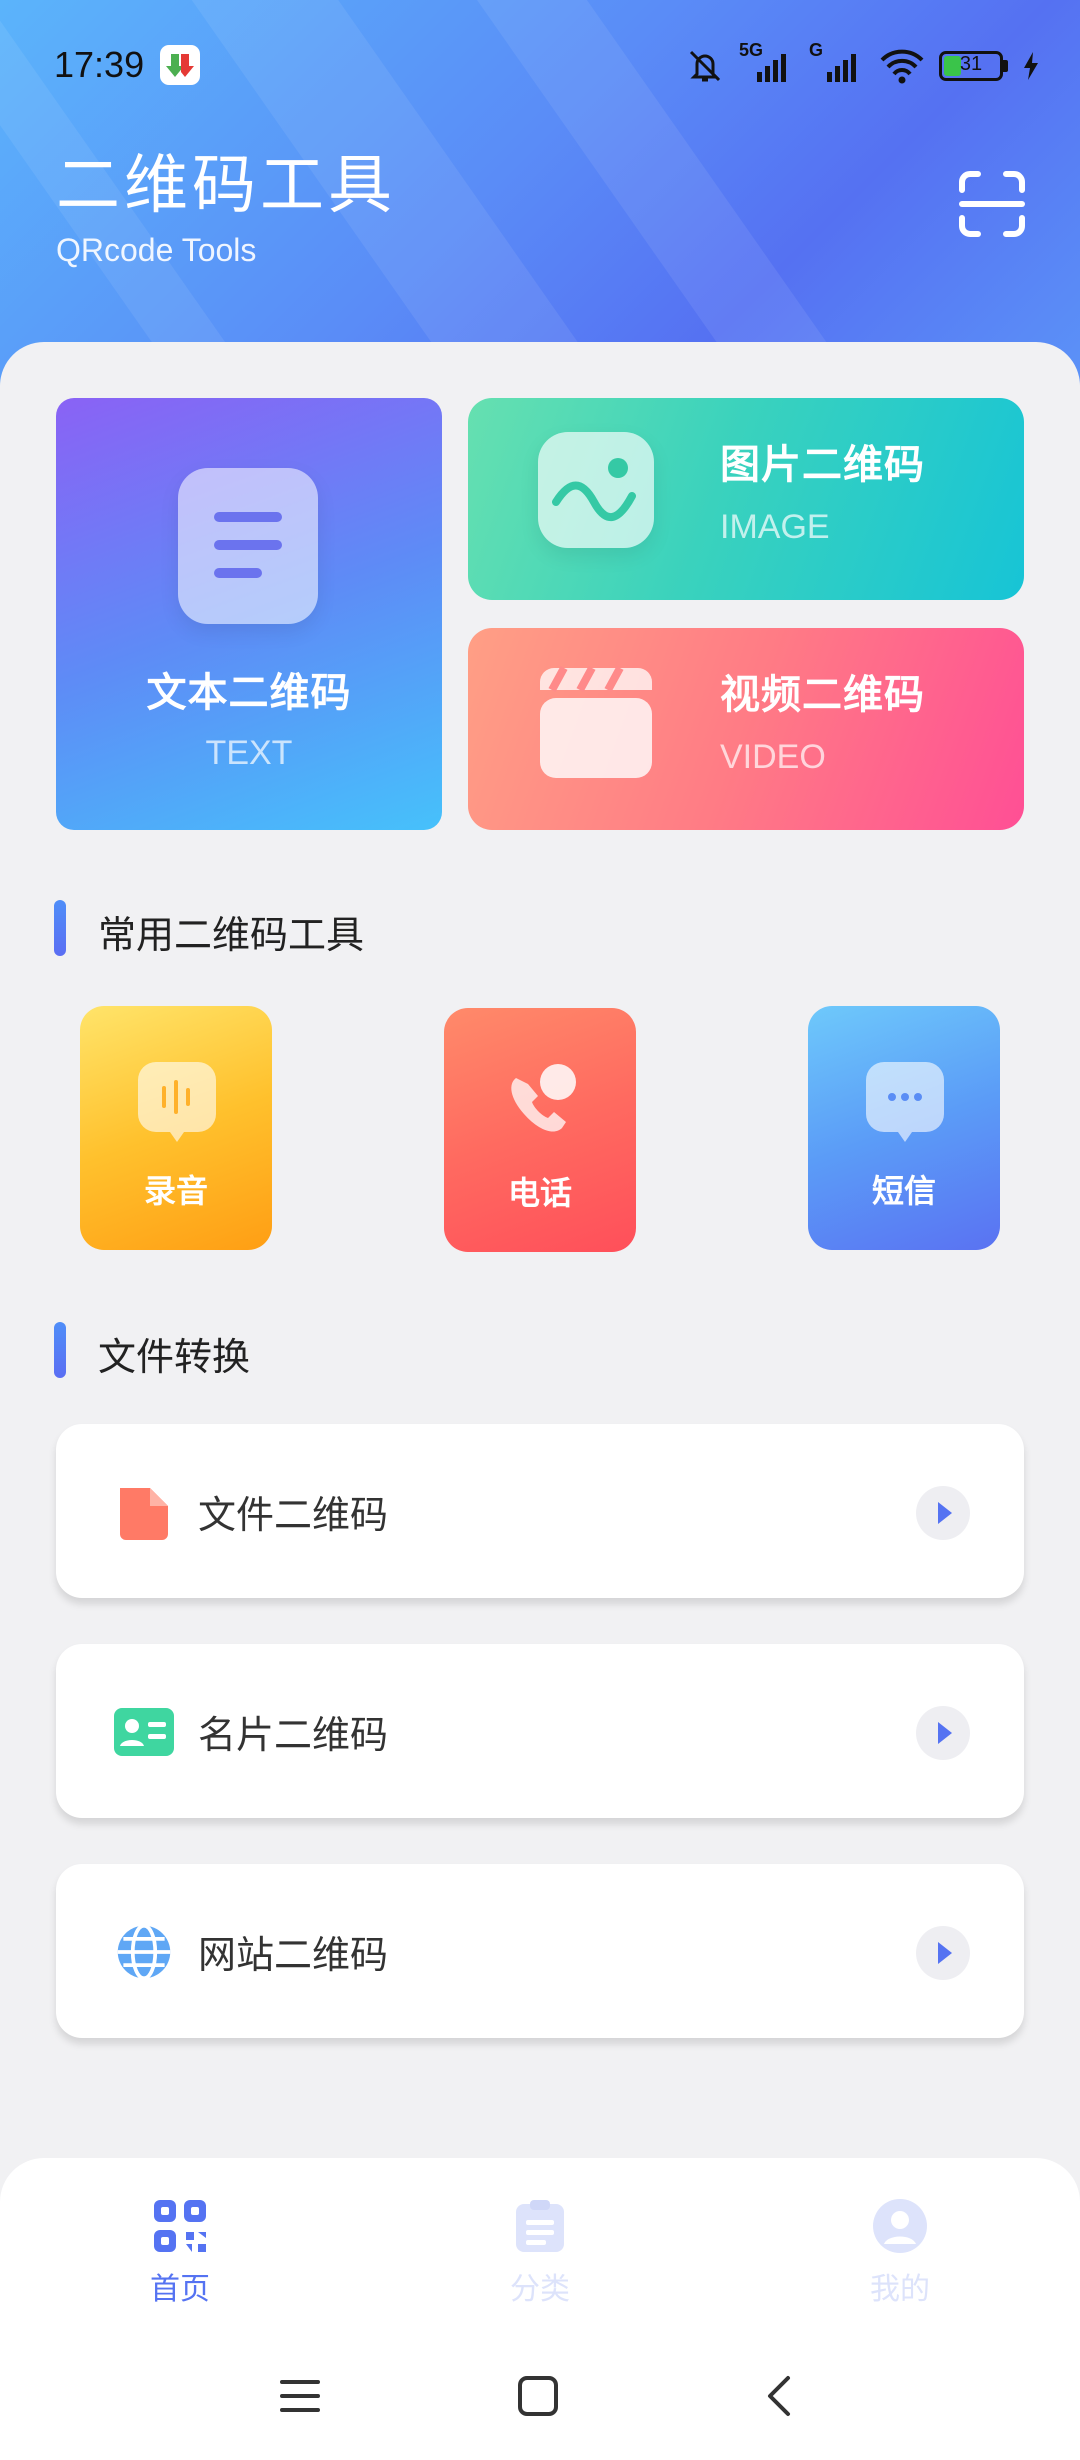  I want to click on document-lines-icon, so click(248, 546).